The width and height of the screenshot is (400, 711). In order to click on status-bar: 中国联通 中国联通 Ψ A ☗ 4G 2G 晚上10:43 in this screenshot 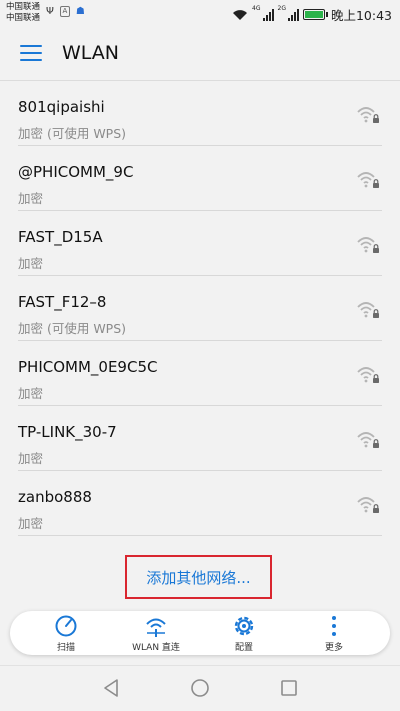, I will do `click(200, 14)`.